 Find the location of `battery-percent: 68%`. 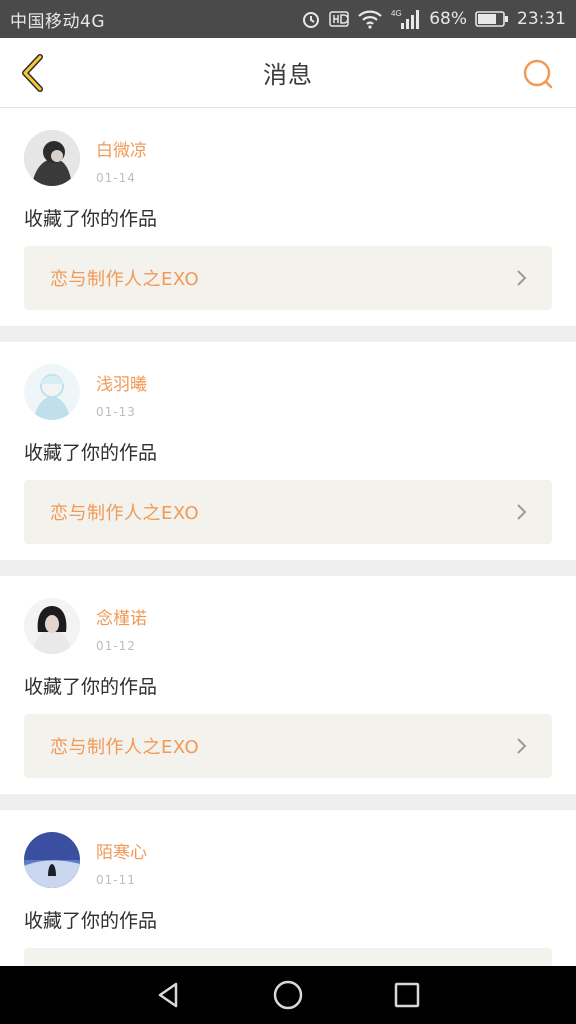

battery-percent: 68% is located at coordinates (448, 19).